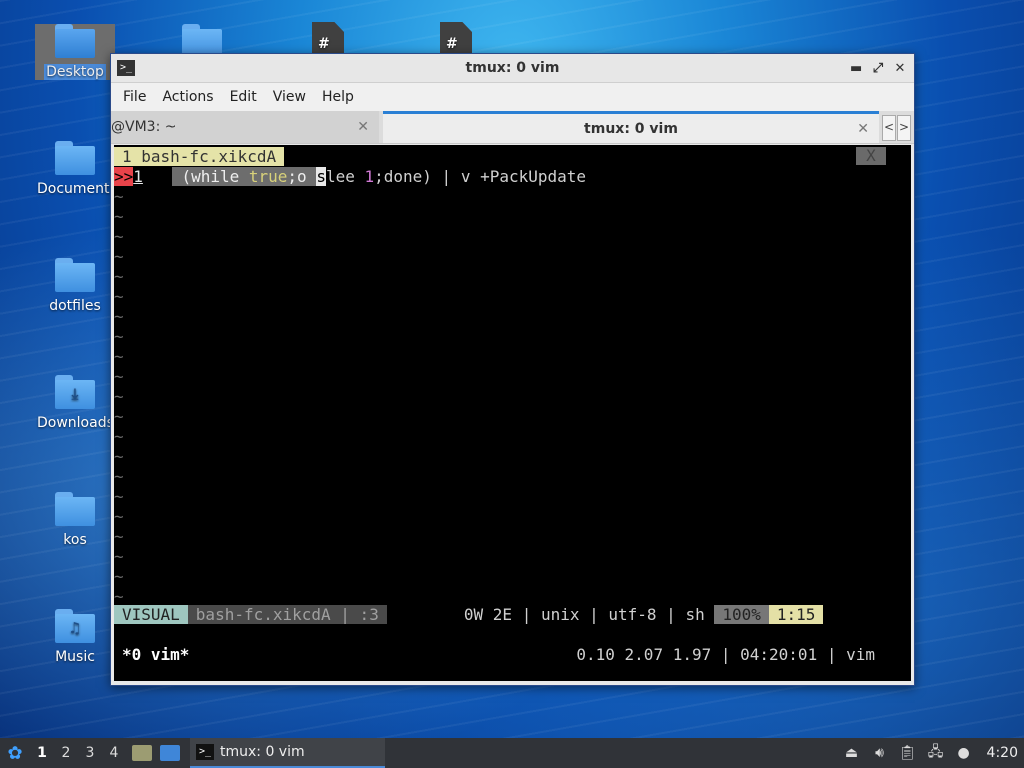  Describe the element at coordinates (338, 97) in the screenshot. I see `menu-help: Help` at that location.